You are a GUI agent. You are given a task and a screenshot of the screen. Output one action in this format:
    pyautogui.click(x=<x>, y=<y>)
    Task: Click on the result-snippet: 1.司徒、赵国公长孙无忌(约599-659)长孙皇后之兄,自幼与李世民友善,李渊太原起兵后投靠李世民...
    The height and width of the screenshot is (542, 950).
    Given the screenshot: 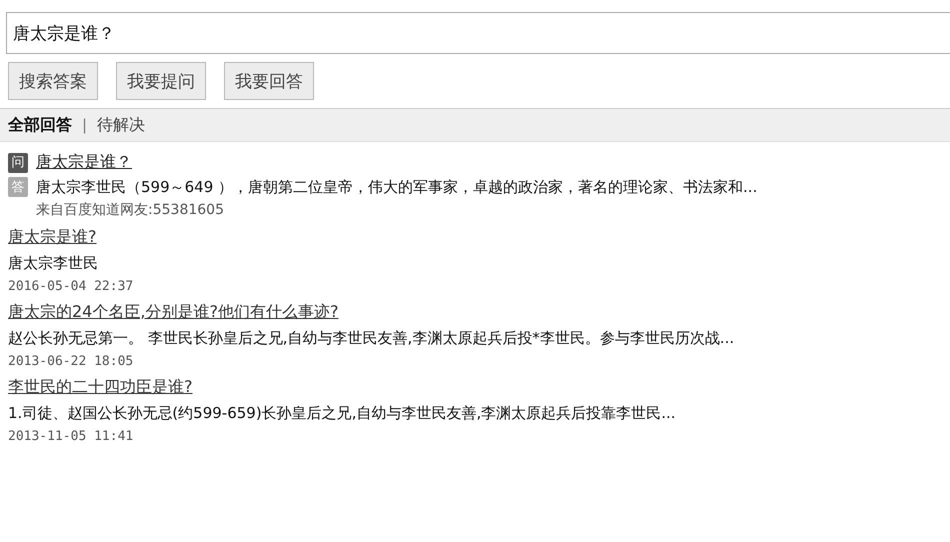 What is the action you would take?
    pyautogui.click(x=342, y=413)
    